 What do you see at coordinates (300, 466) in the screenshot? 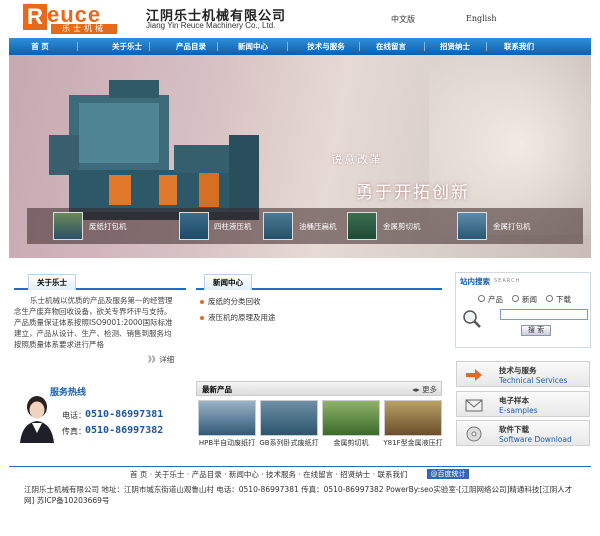
I see `footer-divider` at bounding box center [300, 466].